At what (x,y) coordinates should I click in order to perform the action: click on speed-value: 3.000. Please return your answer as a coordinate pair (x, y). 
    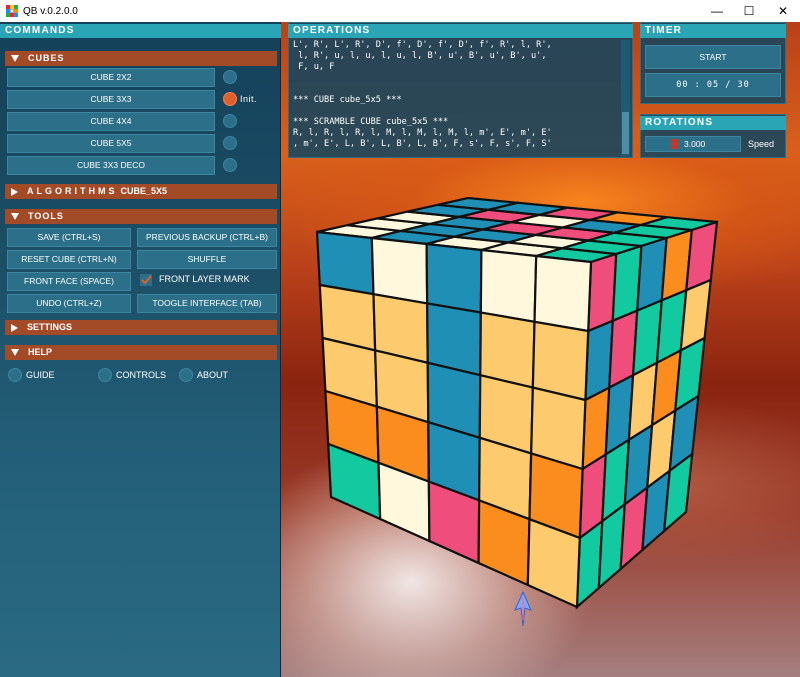
    Looking at the image, I should click on (695, 144).